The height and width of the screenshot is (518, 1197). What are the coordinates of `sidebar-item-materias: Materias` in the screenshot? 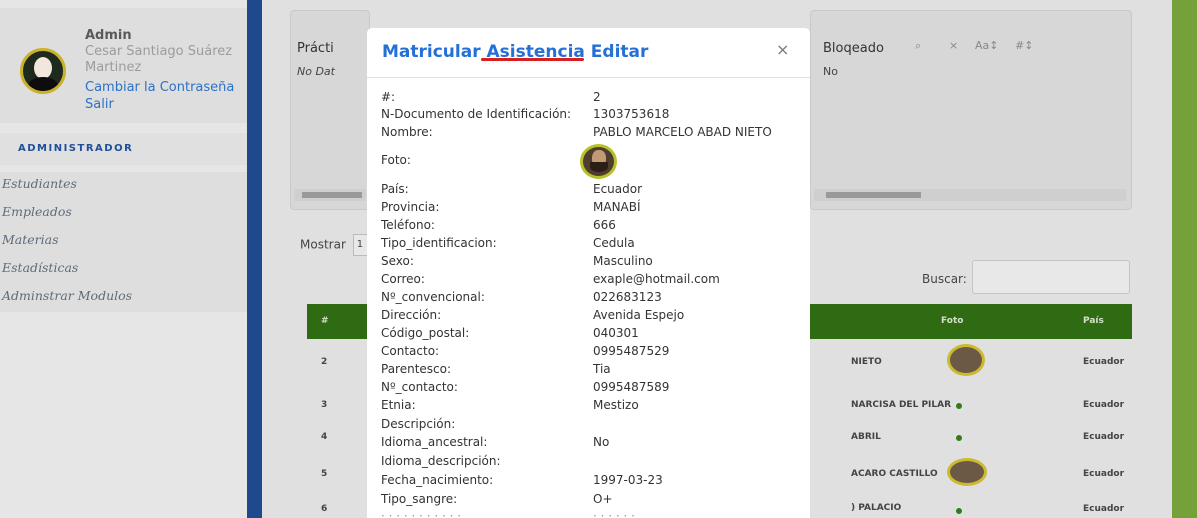 It's located at (123, 242).